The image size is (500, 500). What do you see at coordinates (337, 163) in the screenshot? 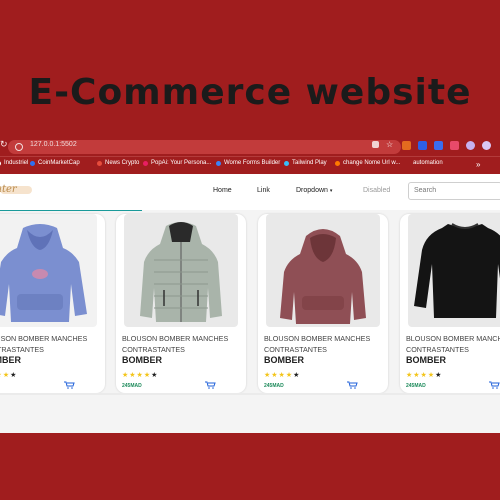
I see `chrome-icon` at bounding box center [337, 163].